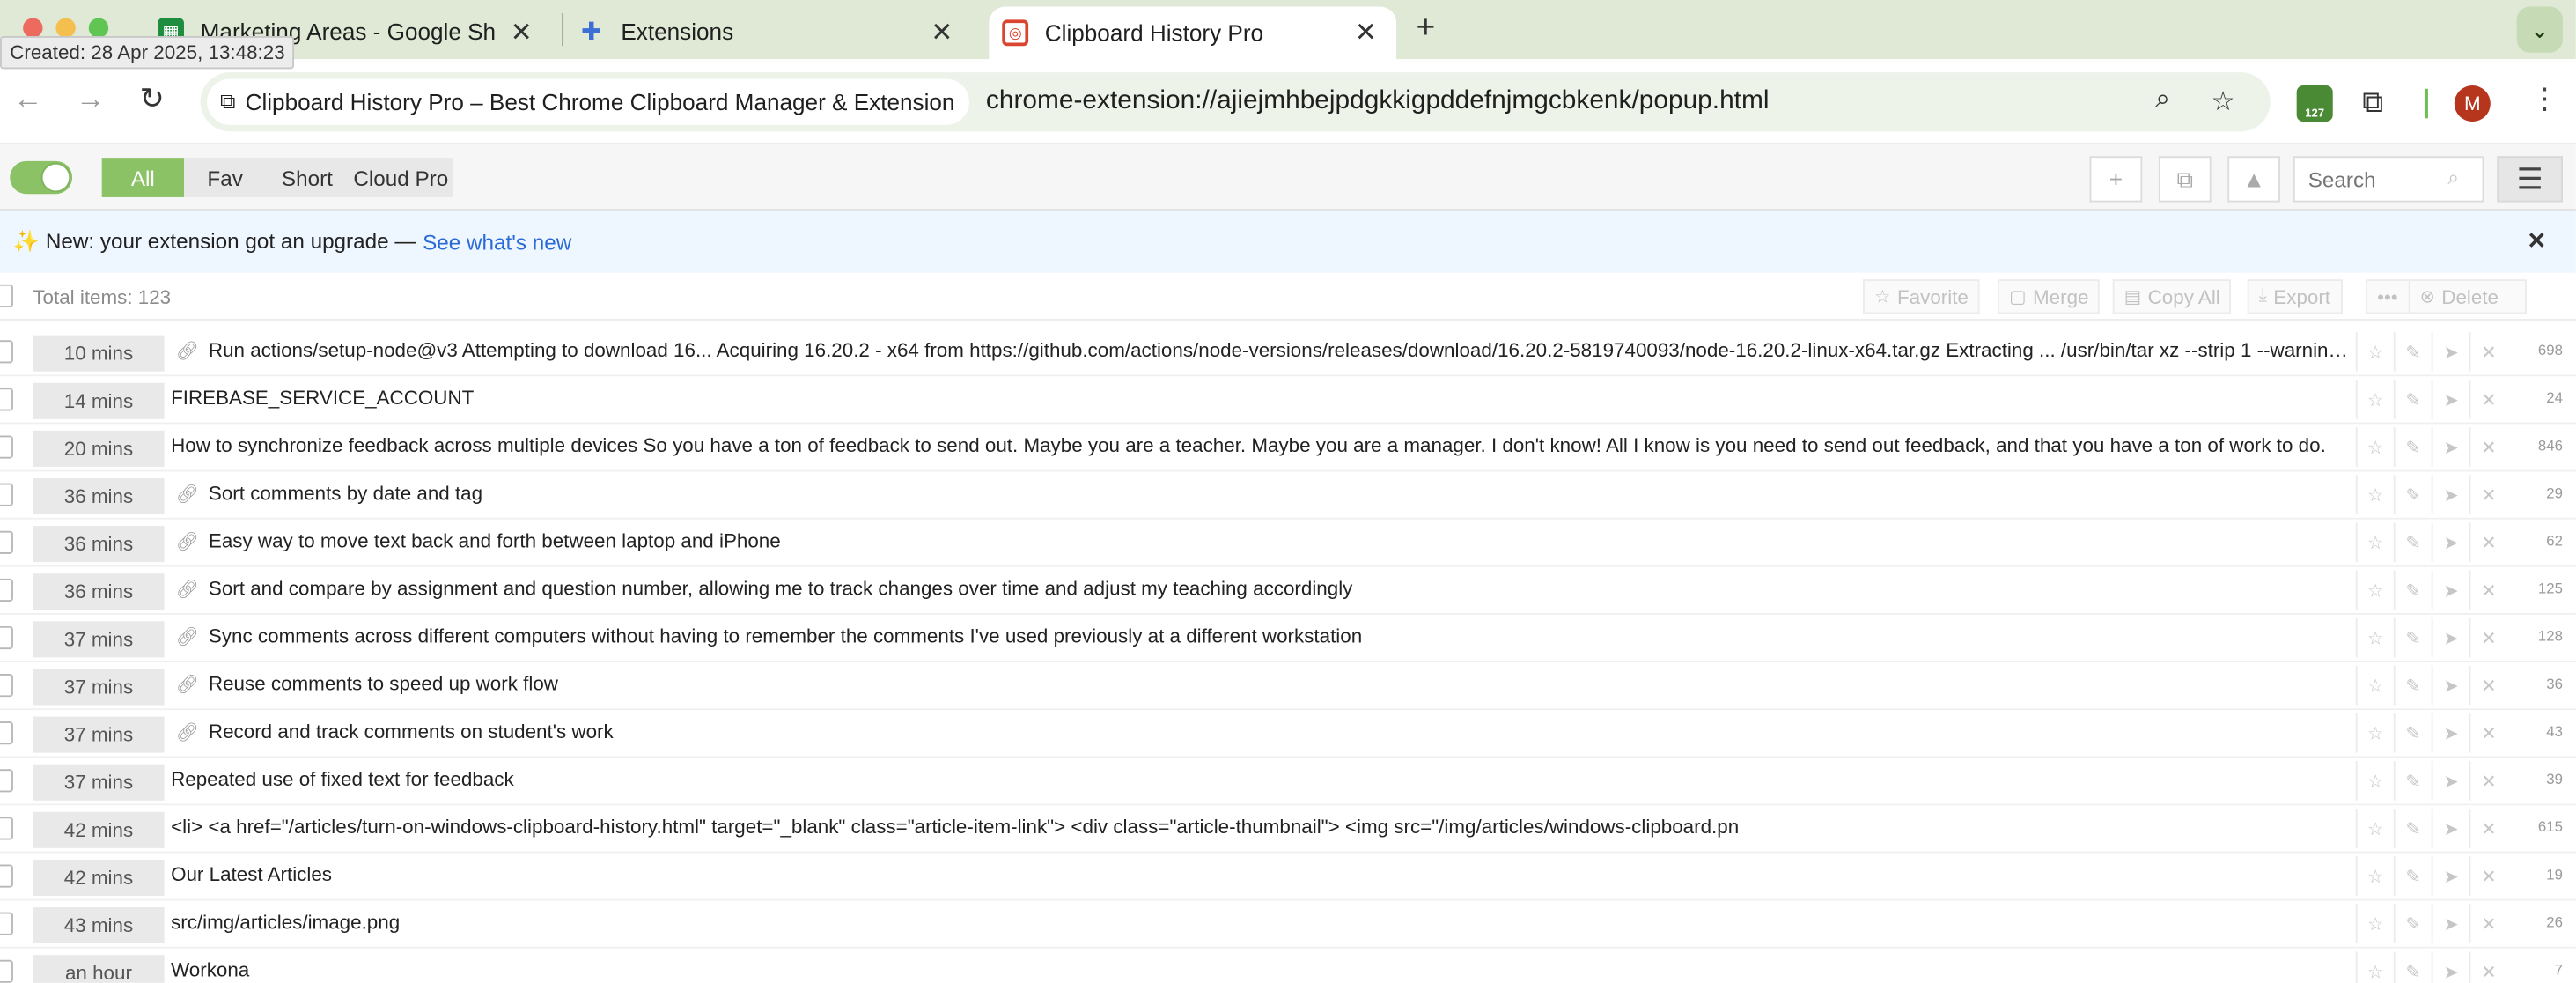 This screenshot has height=983, width=2576. Describe the element at coordinates (2295, 296) in the screenshot. I see `export-button: ⤓ Export` at that location.